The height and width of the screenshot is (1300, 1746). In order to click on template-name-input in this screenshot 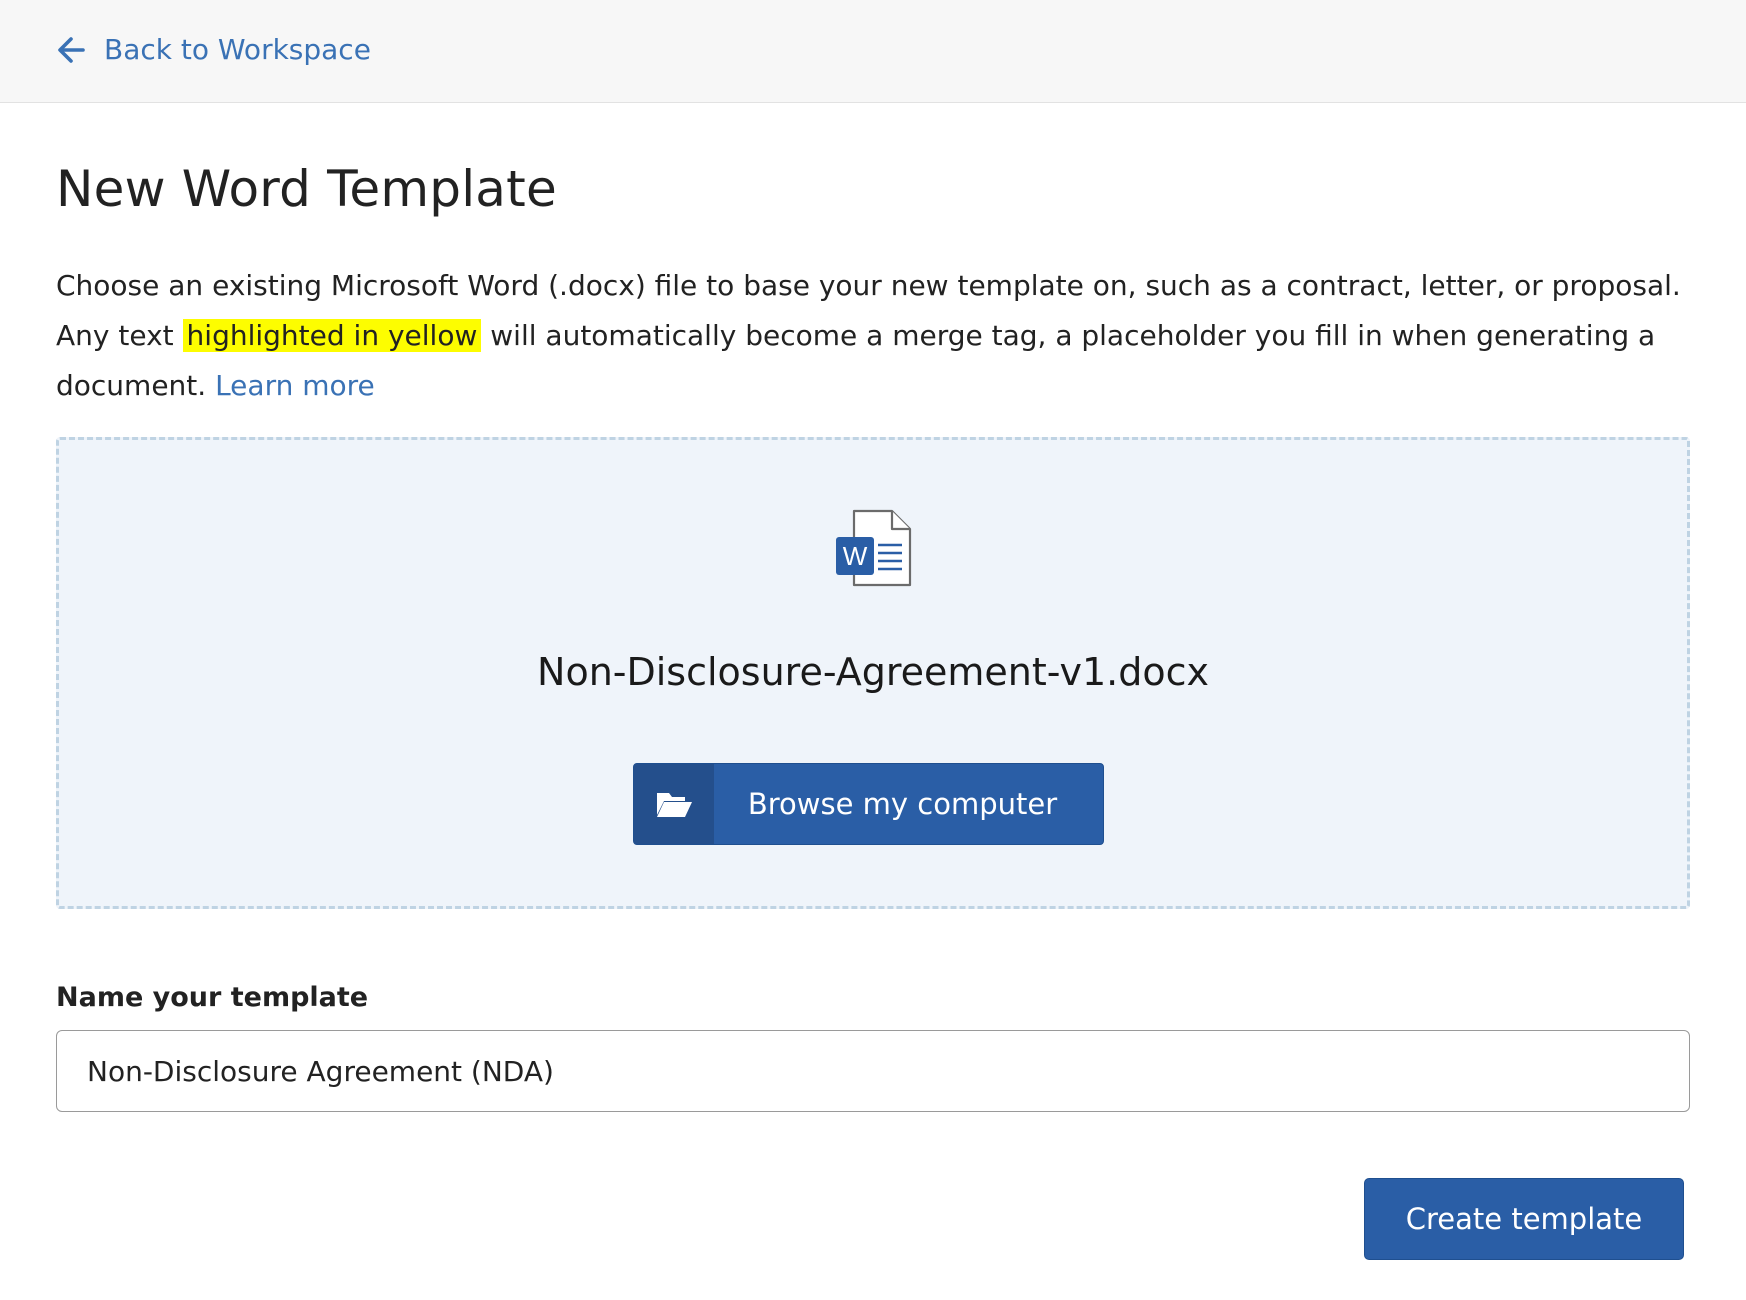, I will do `click(873, 1071)`.